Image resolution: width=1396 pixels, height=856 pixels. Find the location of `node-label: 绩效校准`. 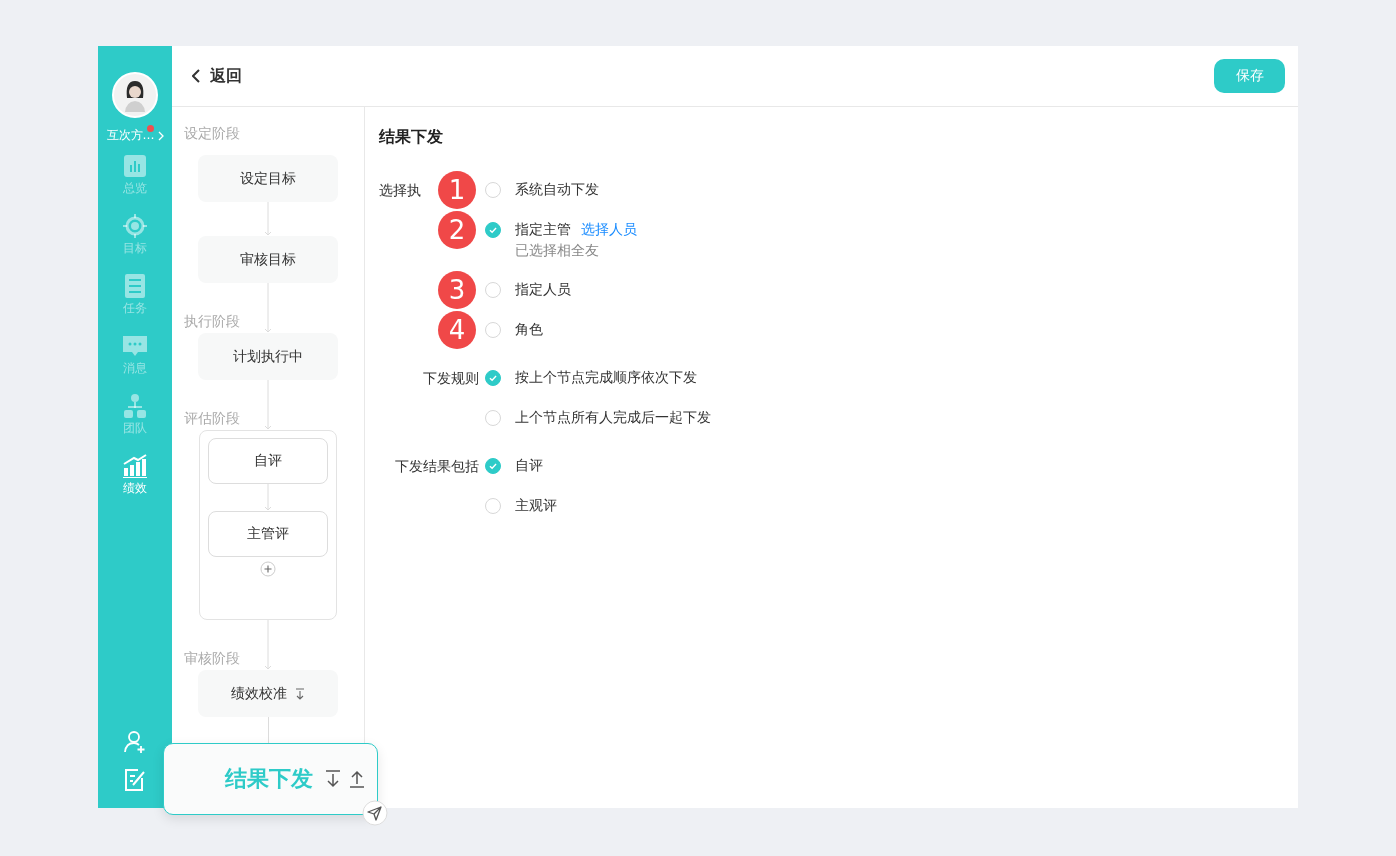

node-label: 绩效校准 is located at coordinates (259, 693).